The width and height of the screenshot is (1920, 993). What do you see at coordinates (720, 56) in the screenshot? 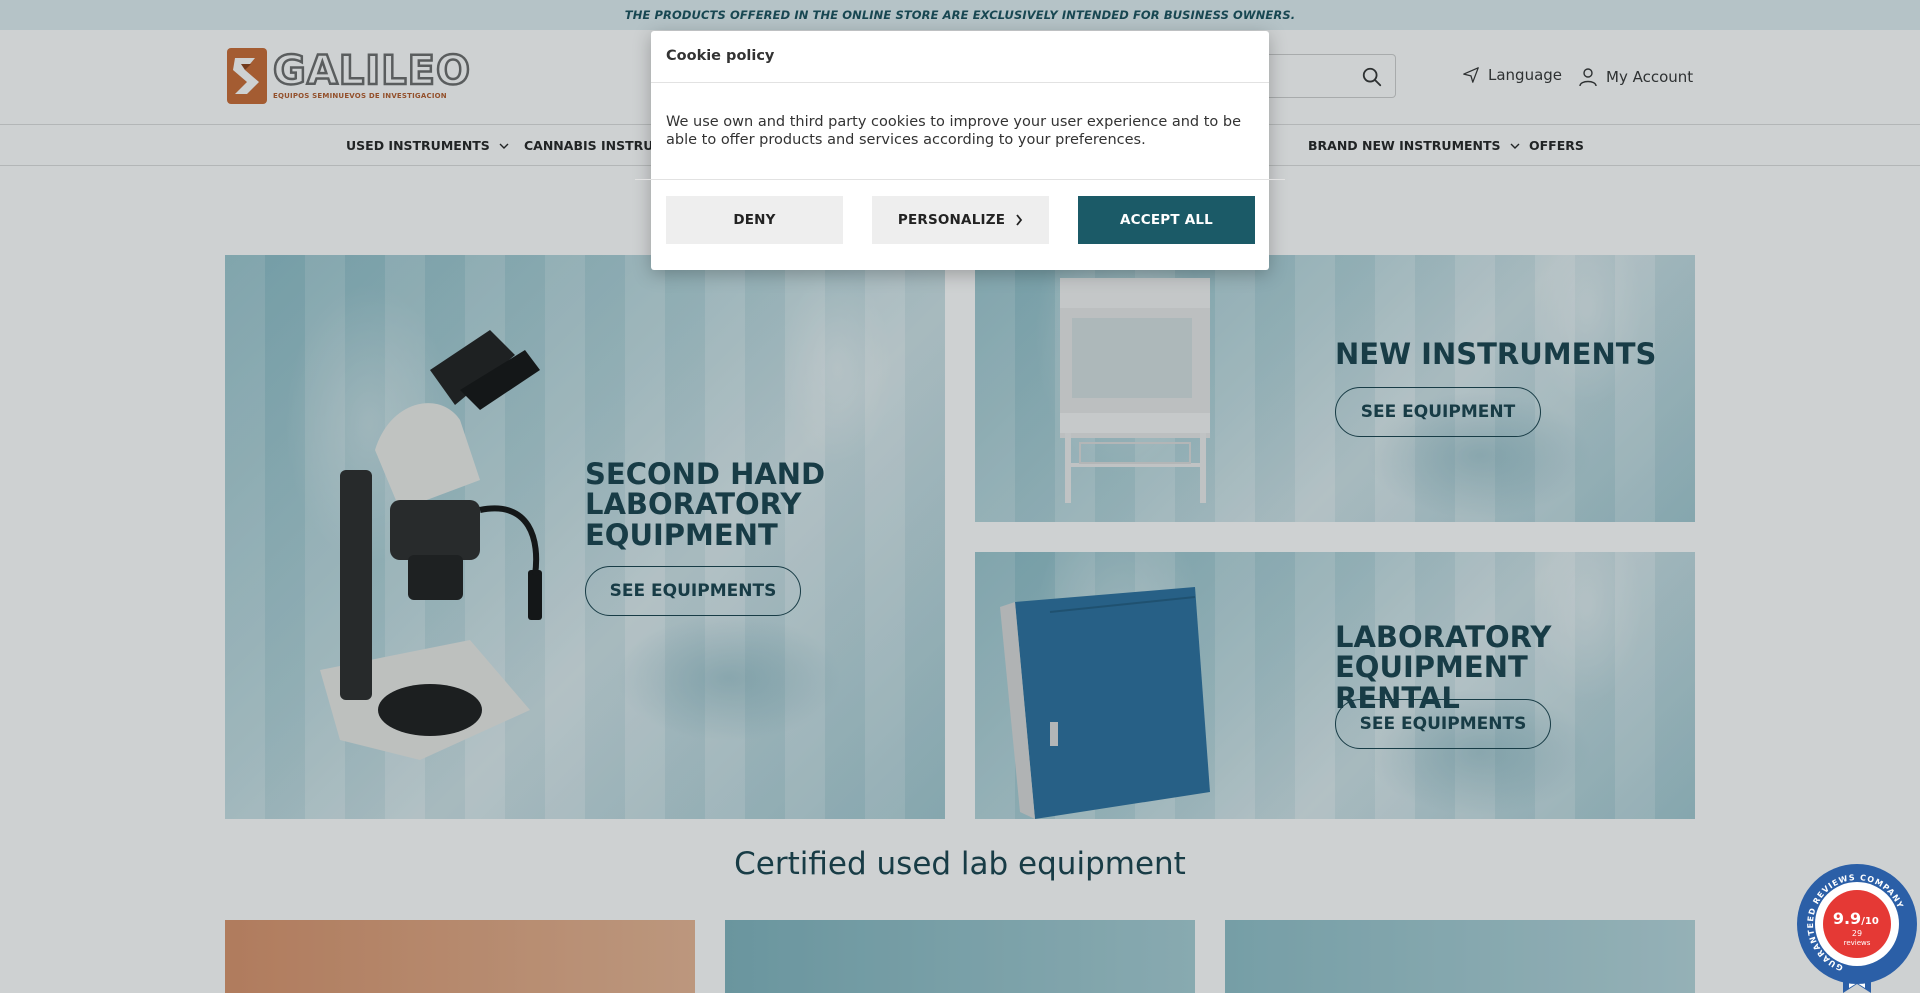
I see `cookie-dialog-title: Cookie policy` at bounding box center [720, 56].